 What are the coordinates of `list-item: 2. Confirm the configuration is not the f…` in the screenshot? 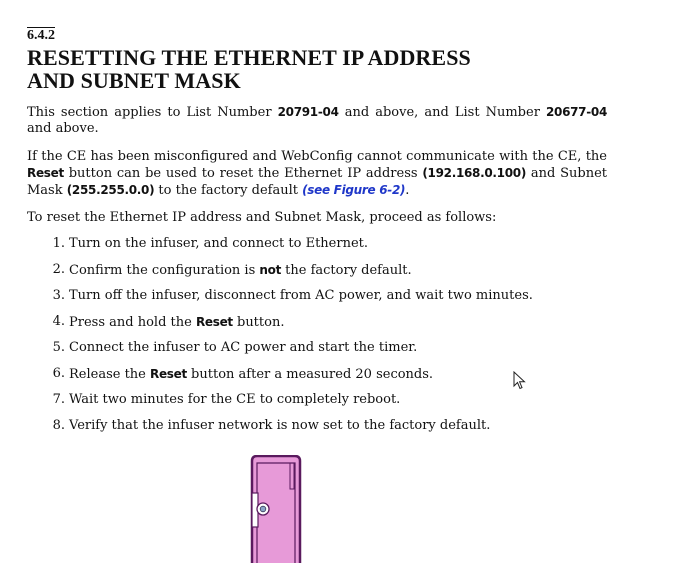 It's located at (317, 275).